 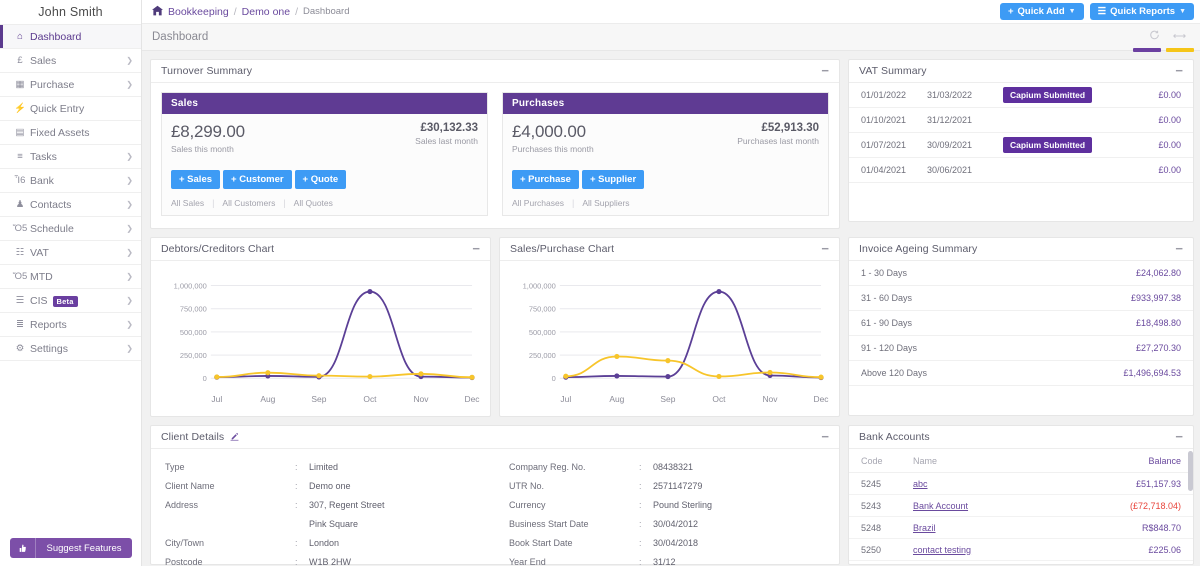 What do you see at coordinates (613, 179) in the screenshot?
I see `purchase-supplier-button: + Supplier` at bounding box center [613, 179].